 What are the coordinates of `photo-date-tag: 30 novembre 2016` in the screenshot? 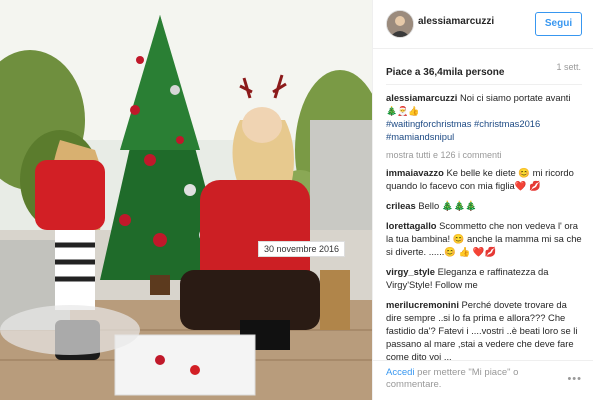 It's located at (302, 249).